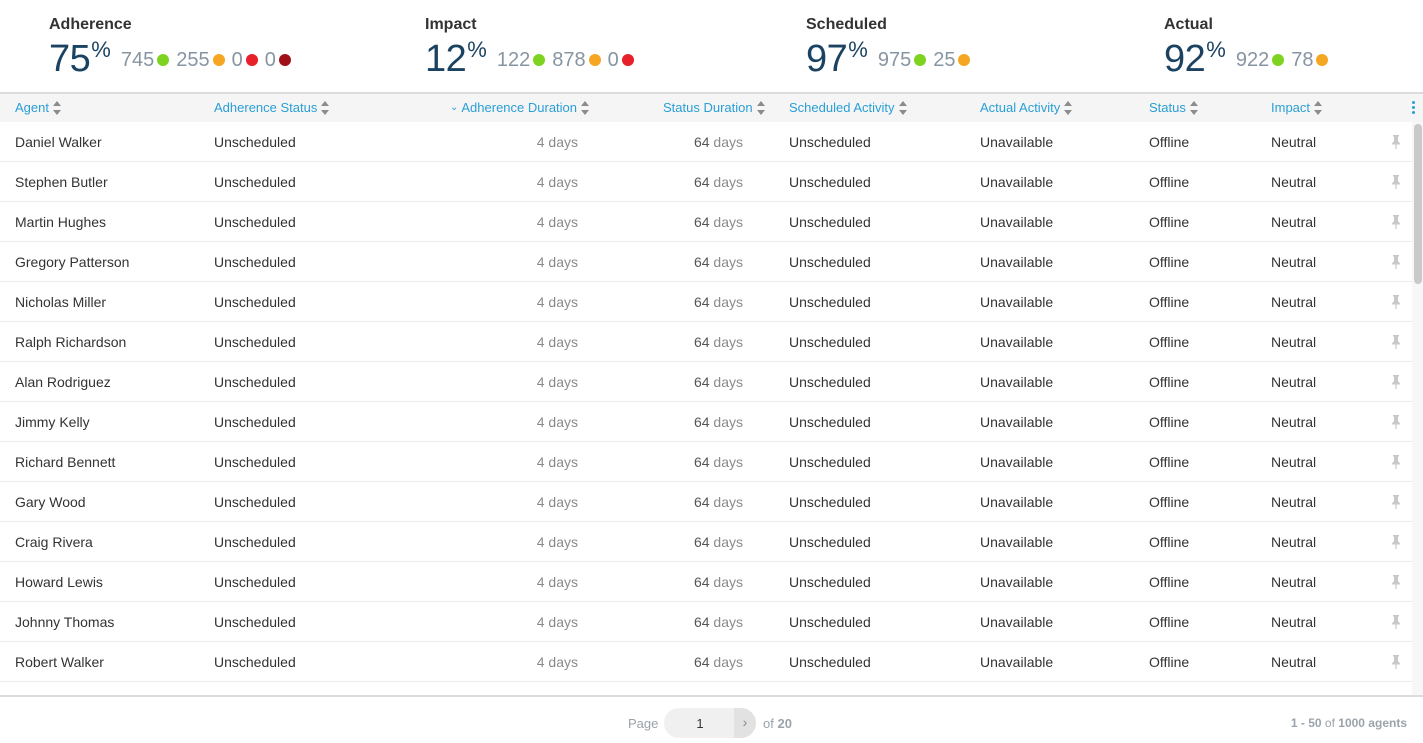 This screenshot has height=743, width=1423. I want to click on scrollbar-thumb, so click(1418, 204).